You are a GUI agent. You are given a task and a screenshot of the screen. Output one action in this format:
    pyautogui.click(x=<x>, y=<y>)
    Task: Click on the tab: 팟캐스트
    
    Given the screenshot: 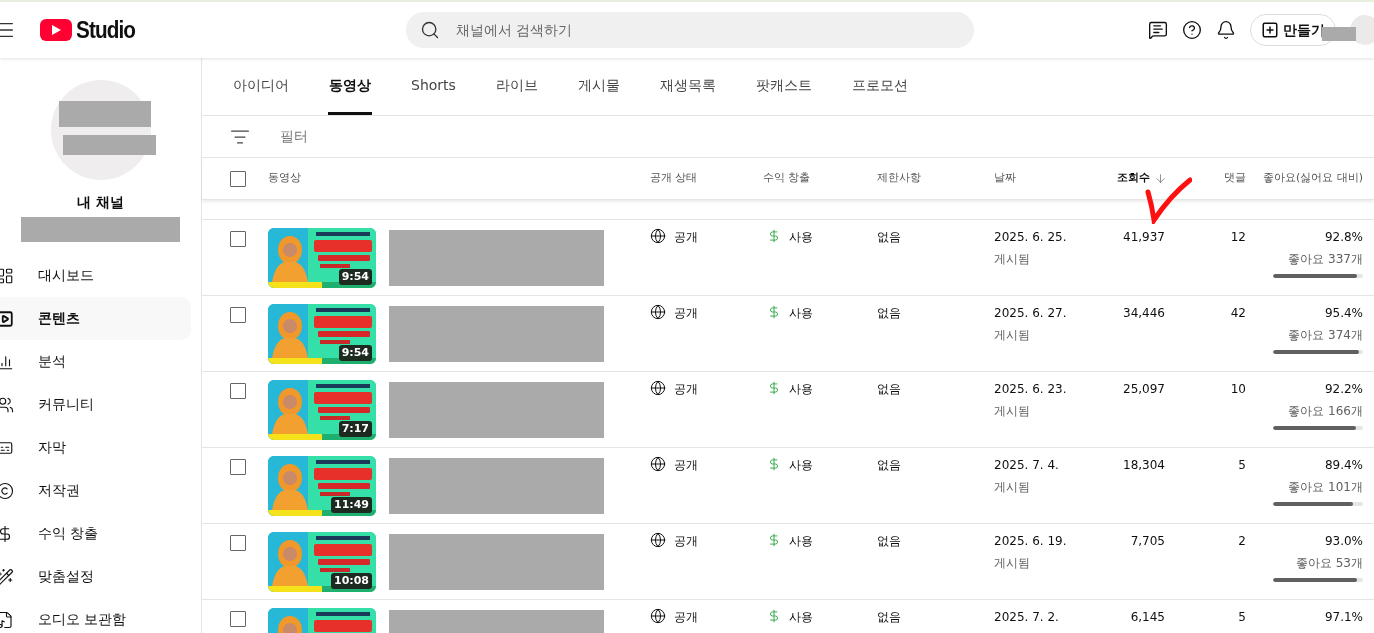 What is the action you would take?
    pyautogui.click(x=783, y=86)
    